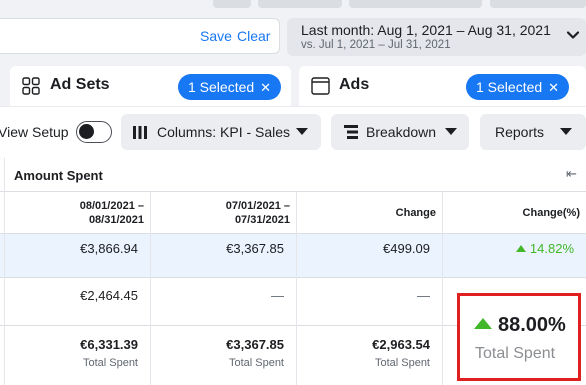 Image resolution: width=586 pixels, height=385 pixels. What do you see at coordinates (551, 213) in the screenshot?
I see `col-header-text: Change(%)` at bounding box center [551, 213].